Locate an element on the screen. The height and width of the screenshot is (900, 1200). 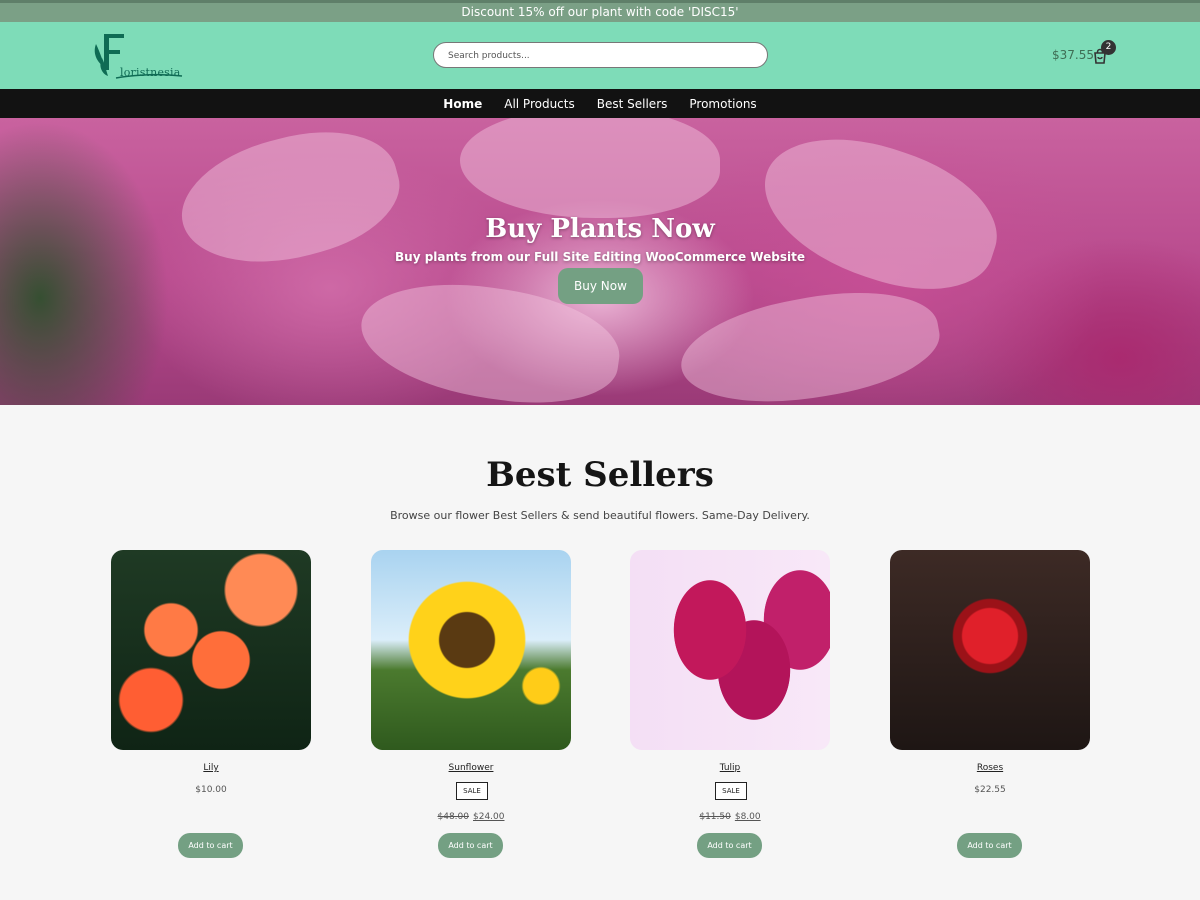
price-original: $48.00 is located at coordinates (453, 817).